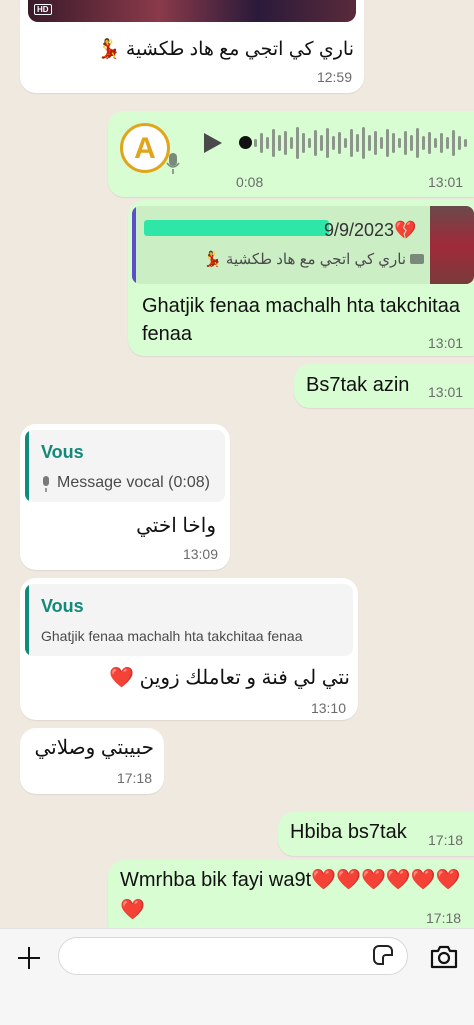 The image size is (474, 1025). What do you see at coordinates (290, 880) in the screenshot?
I see `message-text: Wmrhba bik fayi wa9t❤️❤️❤️❤️❤️❤️` at bounding box center [290, 880].